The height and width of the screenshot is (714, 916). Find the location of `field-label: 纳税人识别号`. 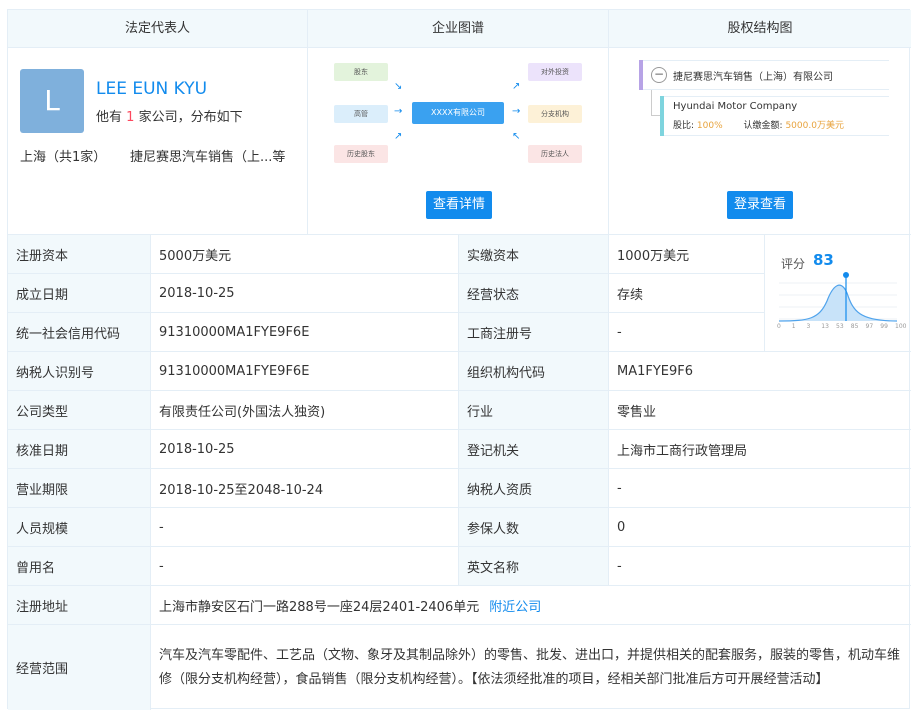

field-label: 纳税人识别号 is located at coordinates (79, 371).